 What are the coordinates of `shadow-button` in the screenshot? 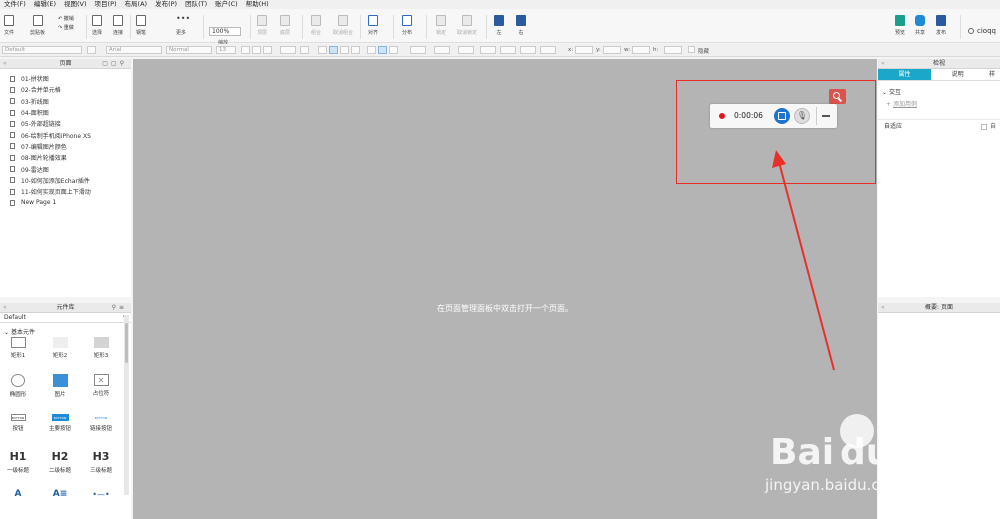 It's located at (442, 50).